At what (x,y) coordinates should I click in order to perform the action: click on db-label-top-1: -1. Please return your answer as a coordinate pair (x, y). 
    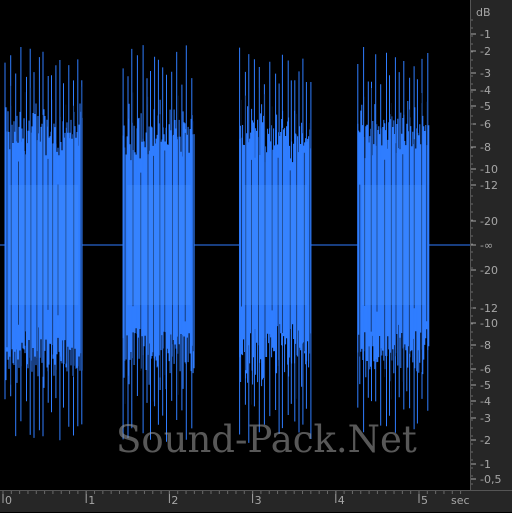
    Looking at the image, I should click on (485, 34).